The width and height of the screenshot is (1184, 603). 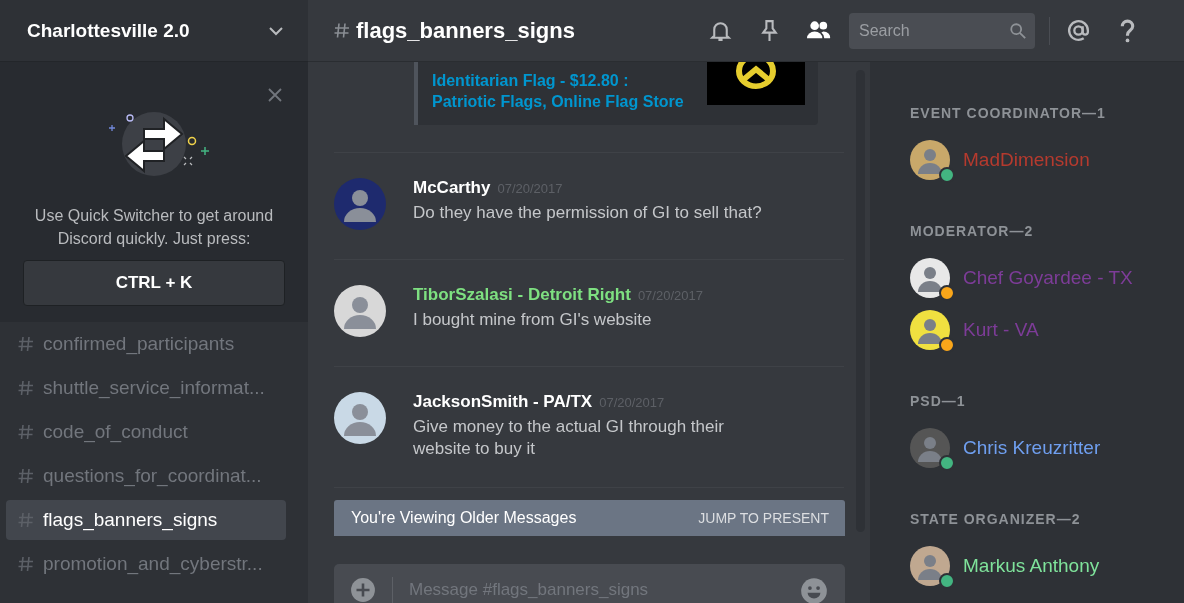 What do you see at coordinates (154, 283) in the screenshot?
I see `shortcut-button: CTRL + K` at bounding box center [154, 283].